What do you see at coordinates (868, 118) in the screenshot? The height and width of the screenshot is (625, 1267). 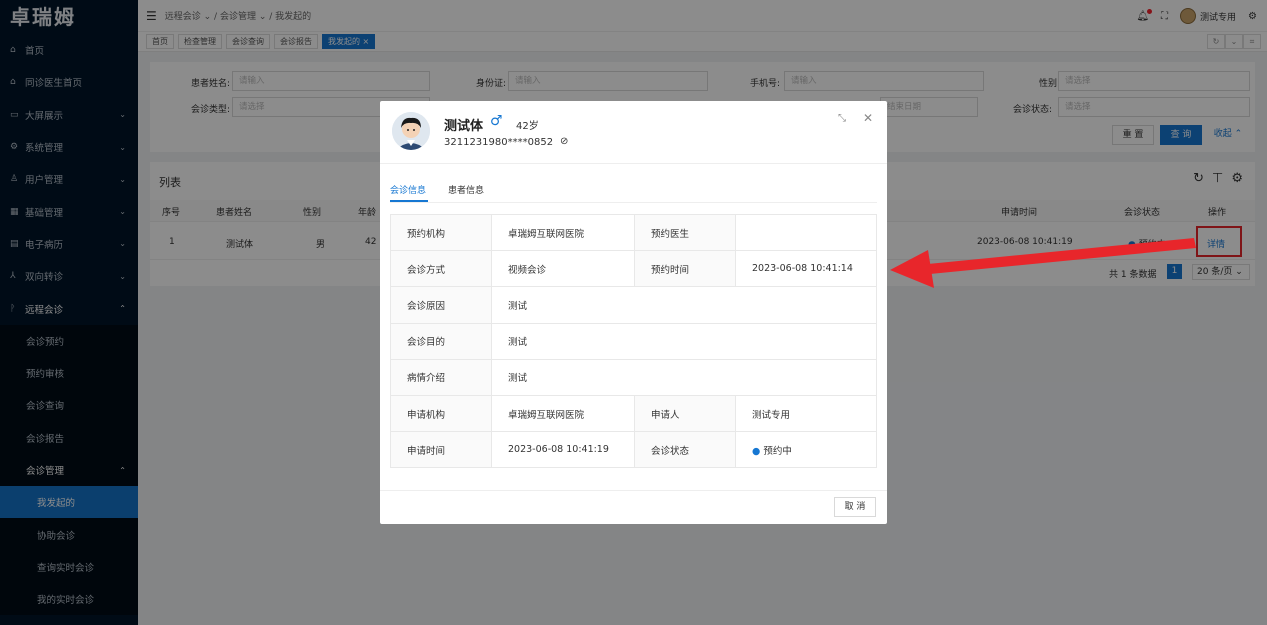 I see `close-icon: ✕` at bounding box center [868, 118].